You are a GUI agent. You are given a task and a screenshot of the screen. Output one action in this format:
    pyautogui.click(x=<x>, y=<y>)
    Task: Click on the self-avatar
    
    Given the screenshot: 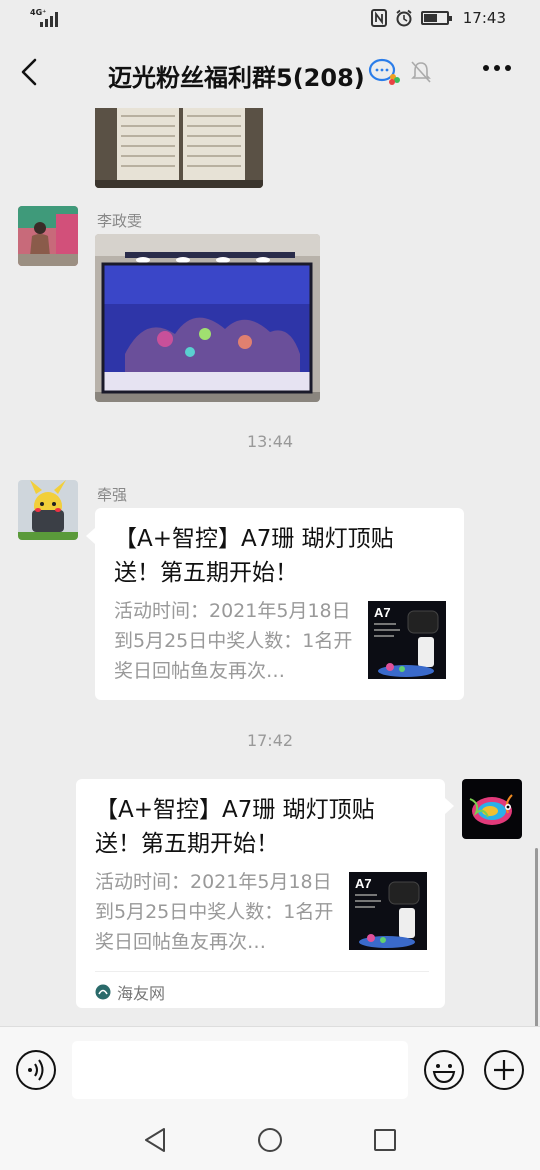 What is the action you would take?
    pyautogui.click(x=492, y=809)
    